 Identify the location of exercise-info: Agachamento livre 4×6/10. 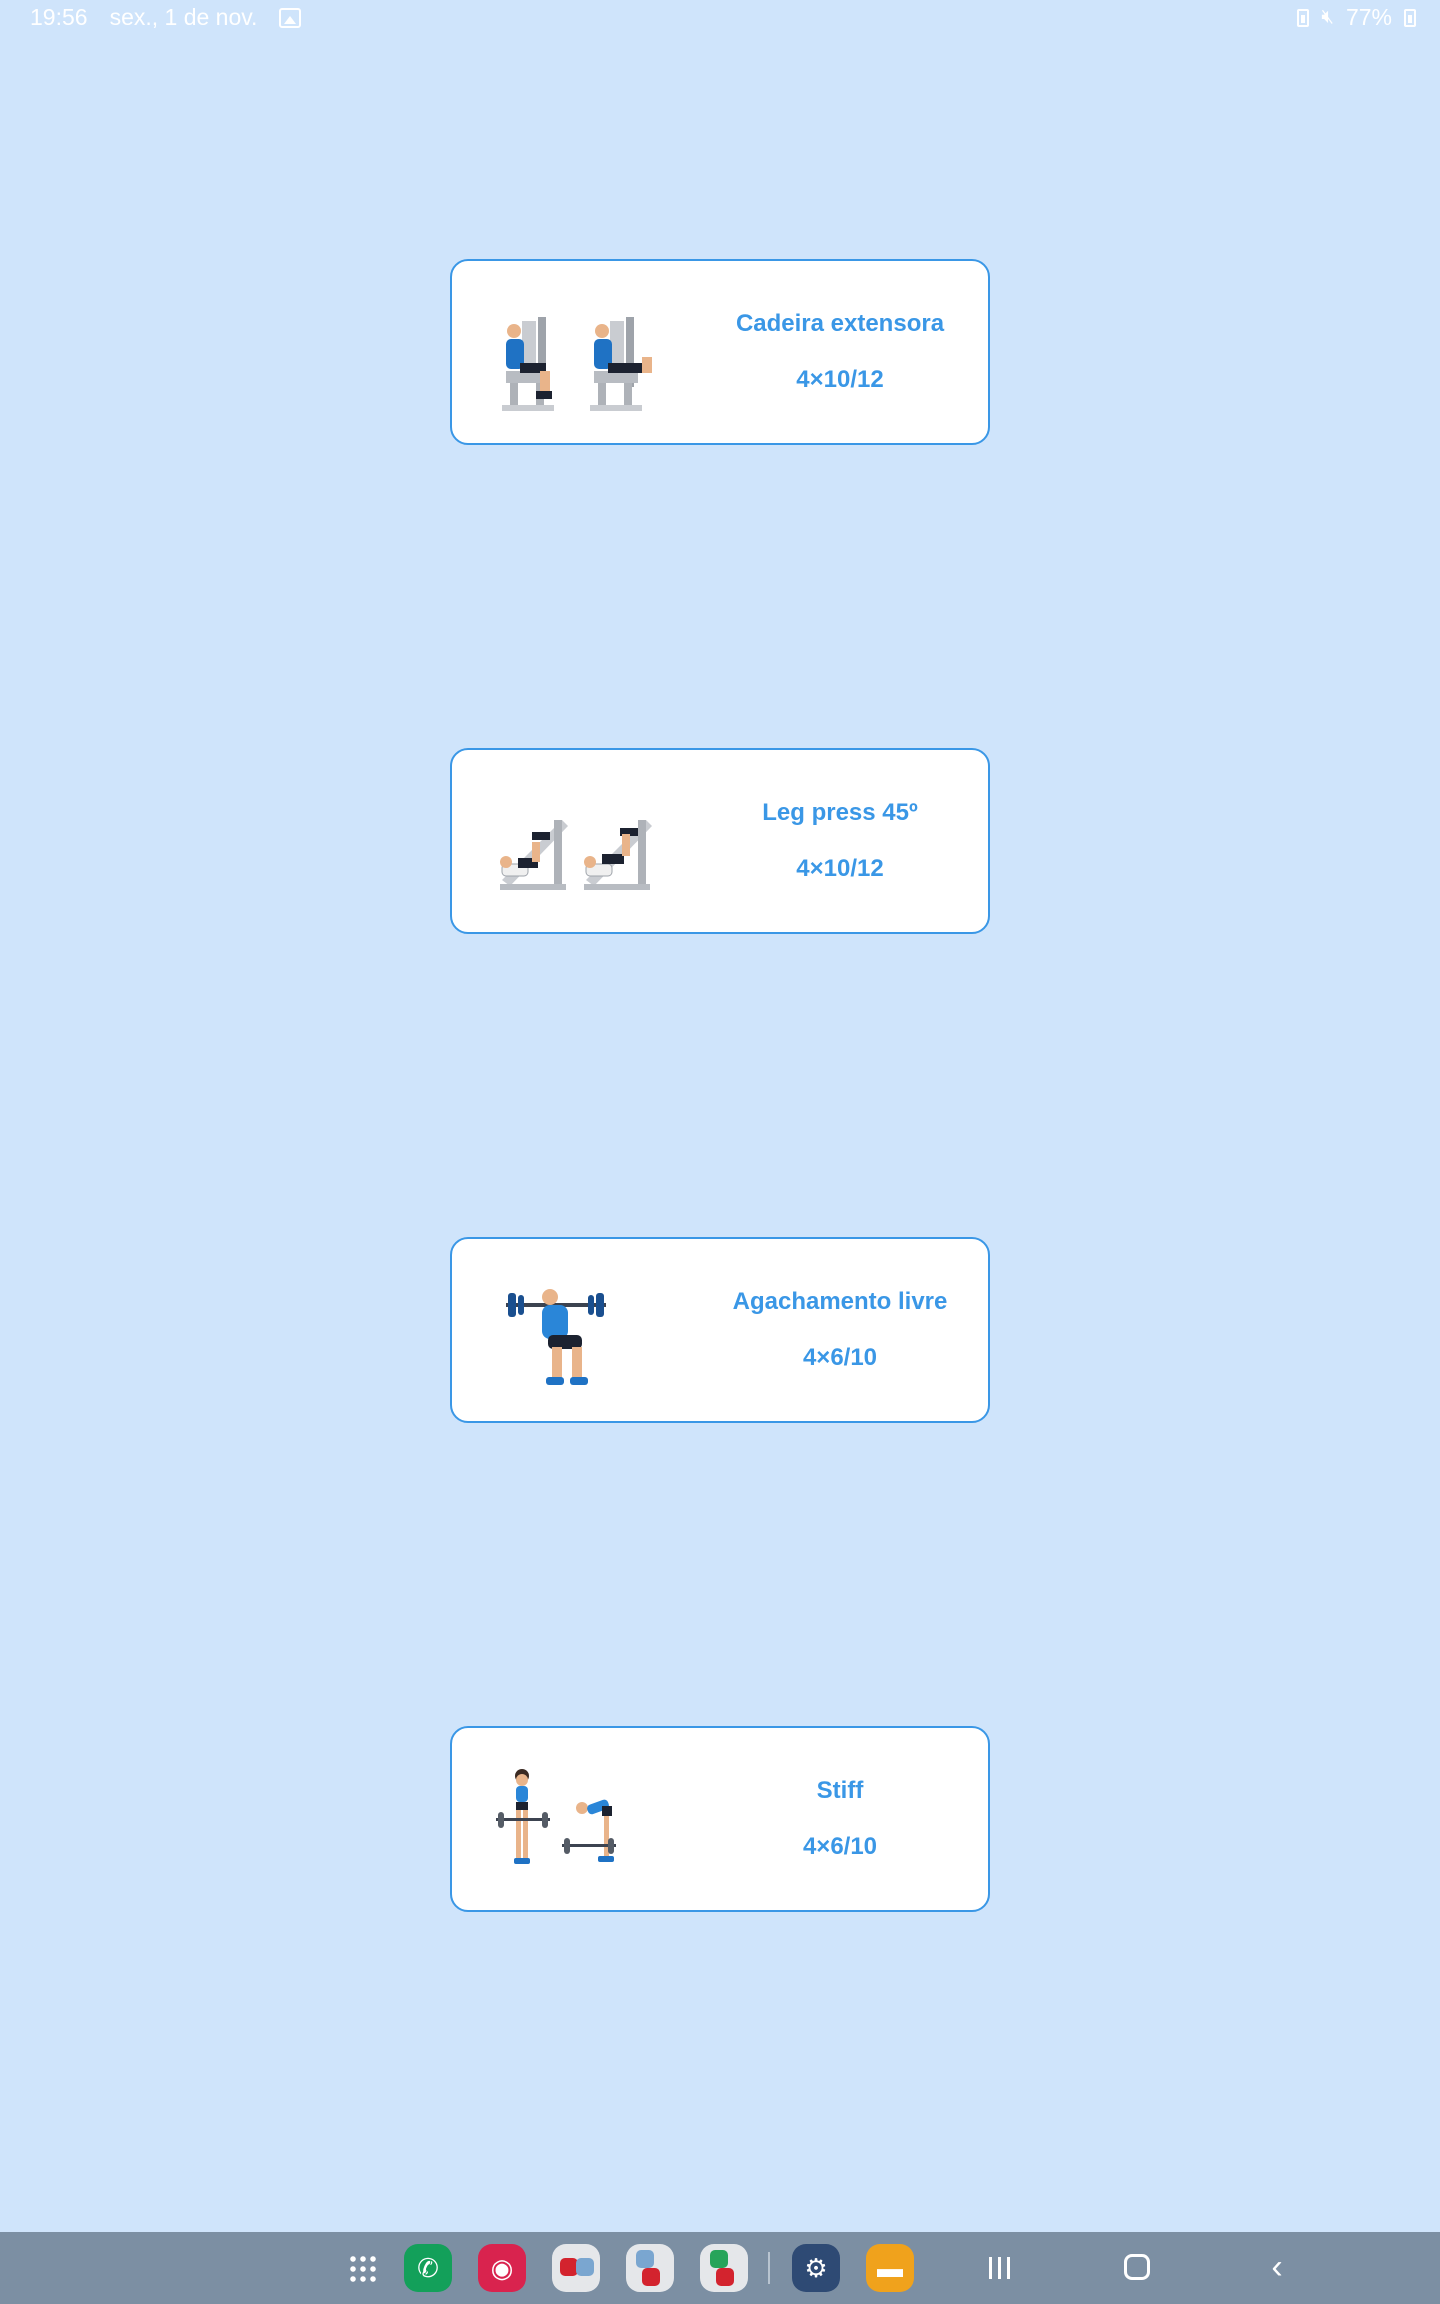
(840, 1330).